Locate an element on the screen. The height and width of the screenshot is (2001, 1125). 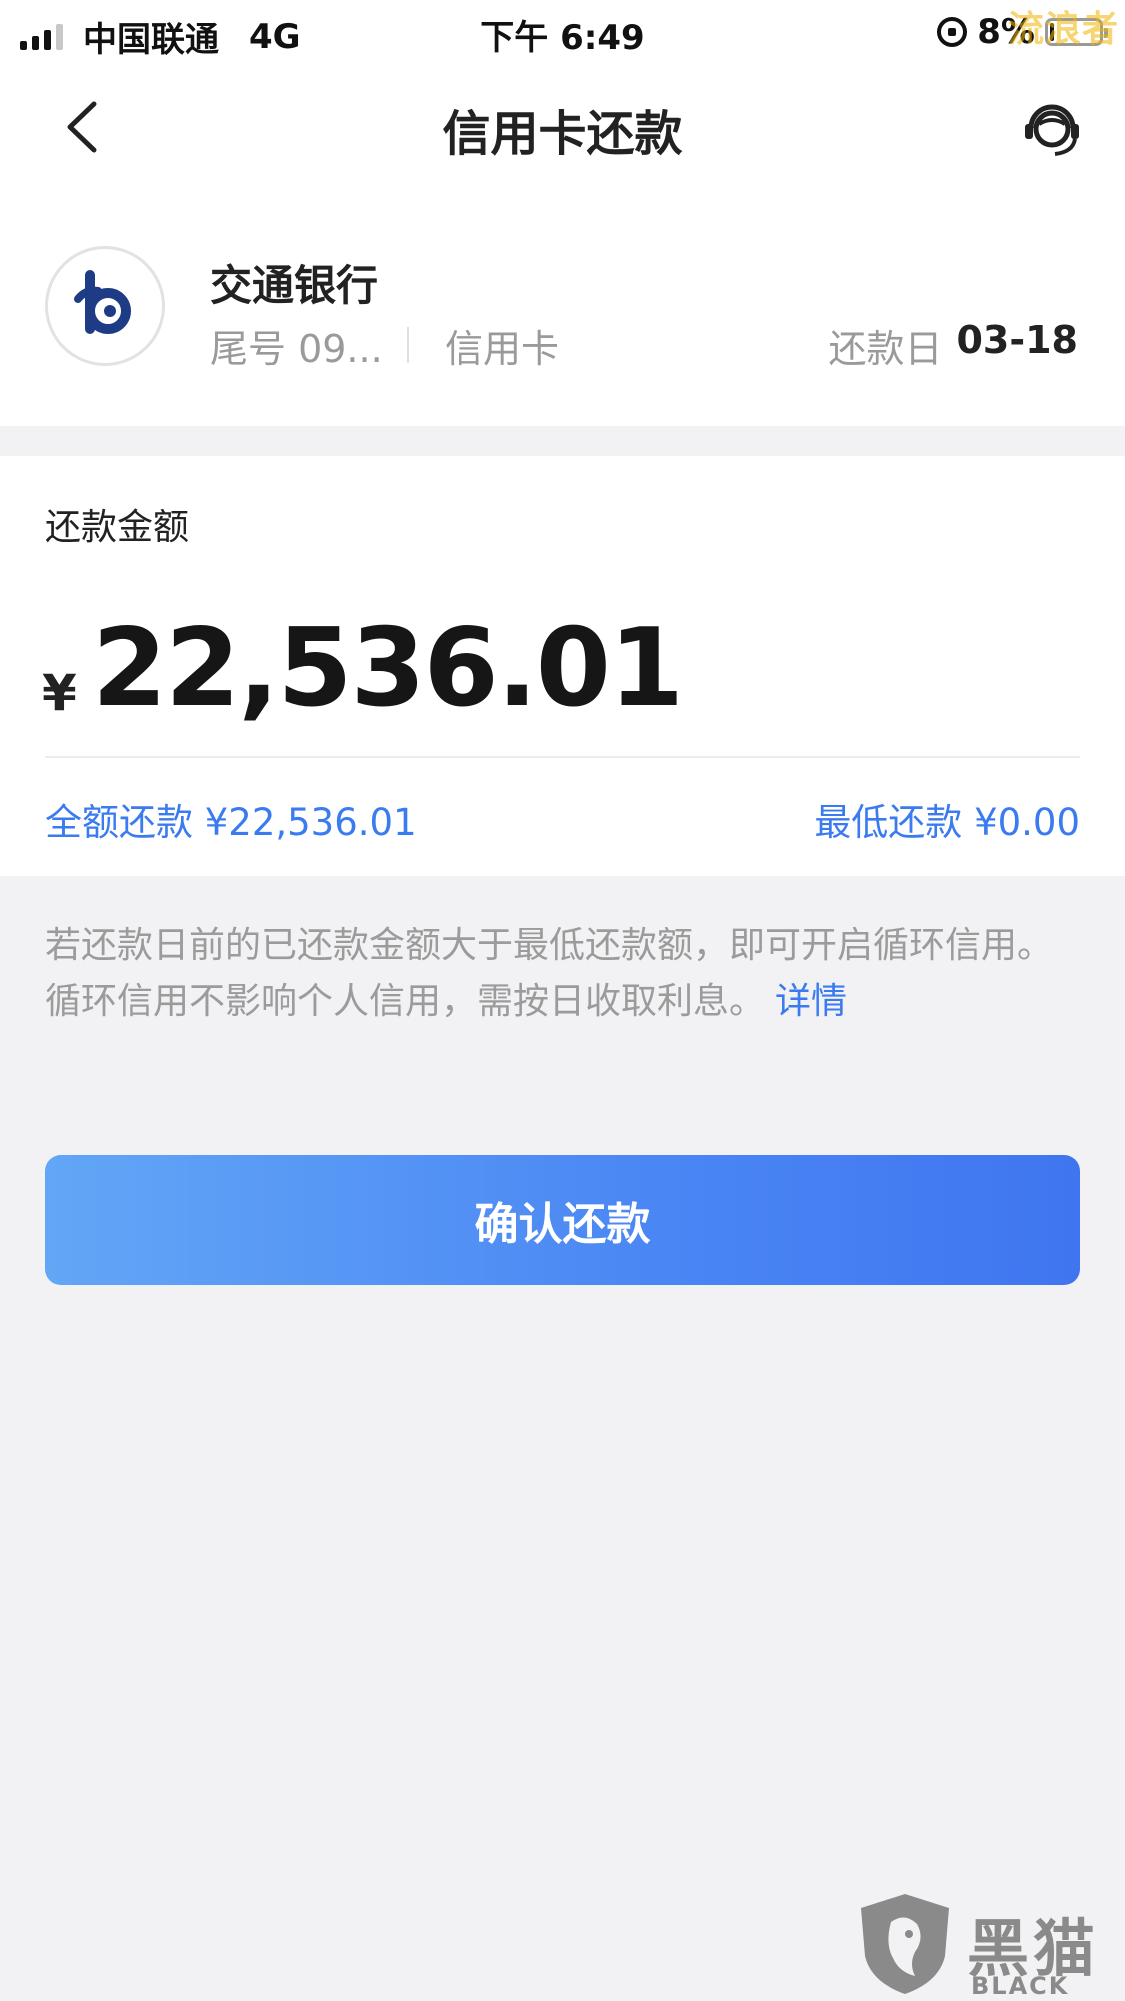
details-link: 详情 is located at coordinates (811, 1001).